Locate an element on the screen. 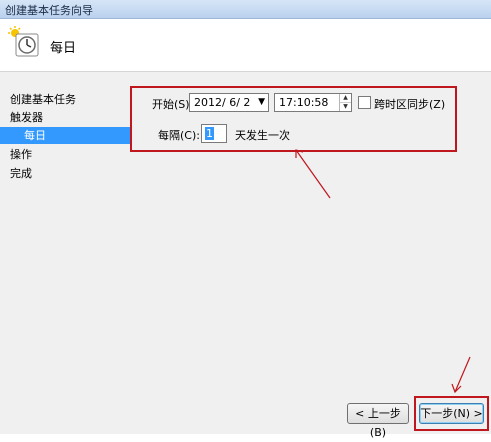  page-title: 每日 is located at coordinates (63, 48).